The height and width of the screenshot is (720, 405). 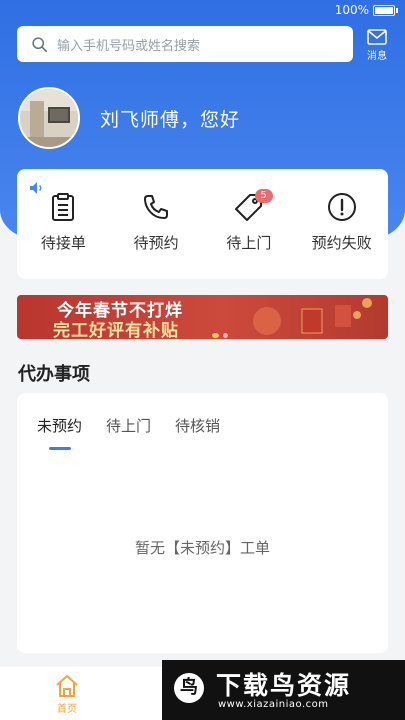 What do you see at coordinates (67, 709) in the screenshot?
I see `home-label: 首页` at bounding box center [67, 709].